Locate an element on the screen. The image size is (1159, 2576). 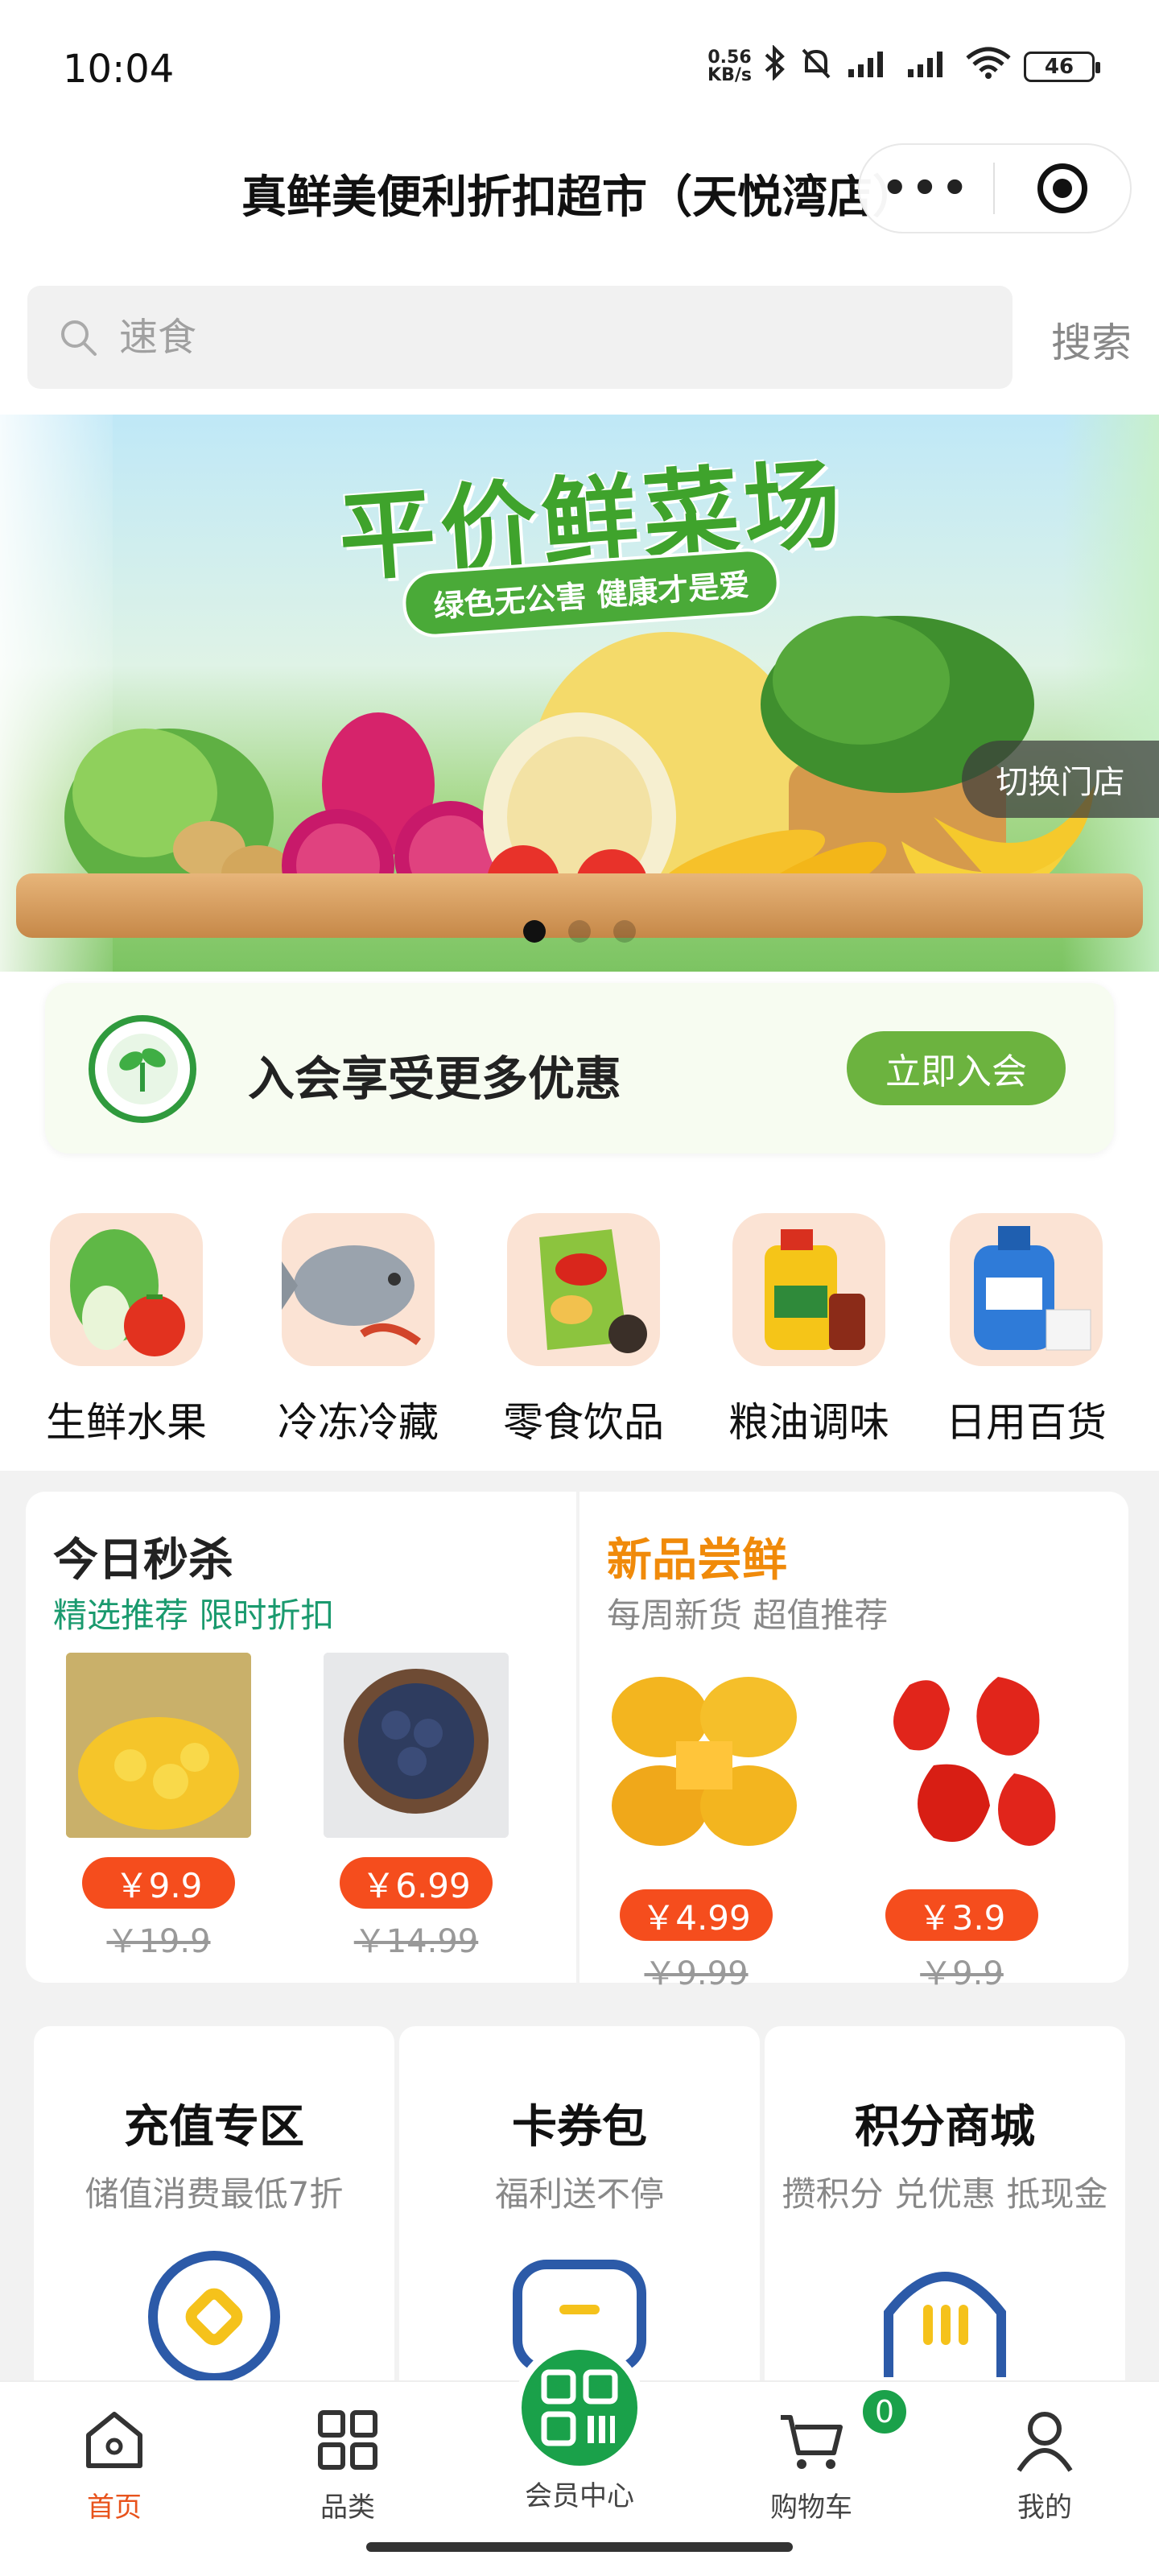
tab-label: 会员中心 is located at coordinates (579, 2496).